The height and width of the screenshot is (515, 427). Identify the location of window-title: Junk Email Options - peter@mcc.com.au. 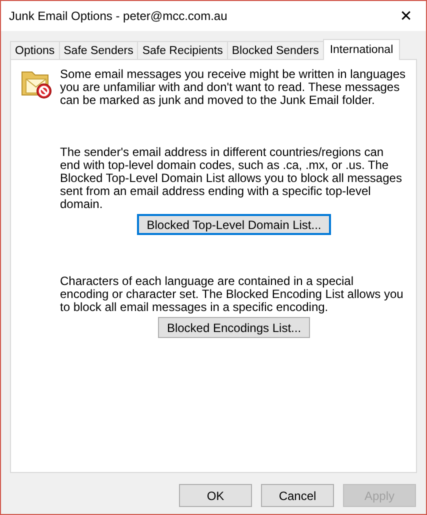
(118, 16).